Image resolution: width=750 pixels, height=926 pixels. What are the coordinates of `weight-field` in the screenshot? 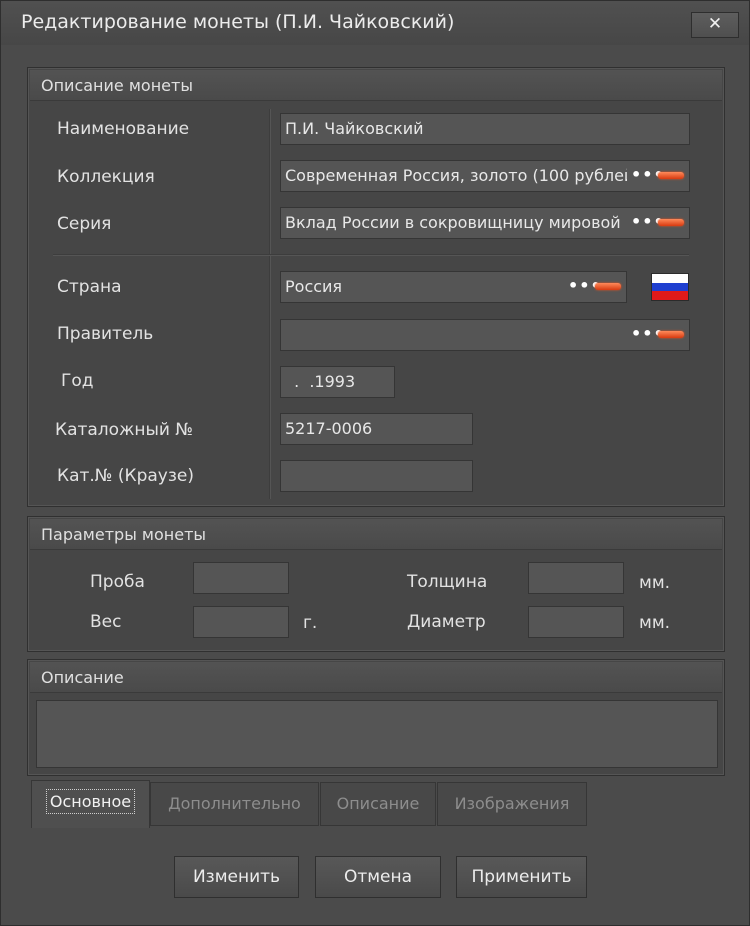 It's located at (241, 622).